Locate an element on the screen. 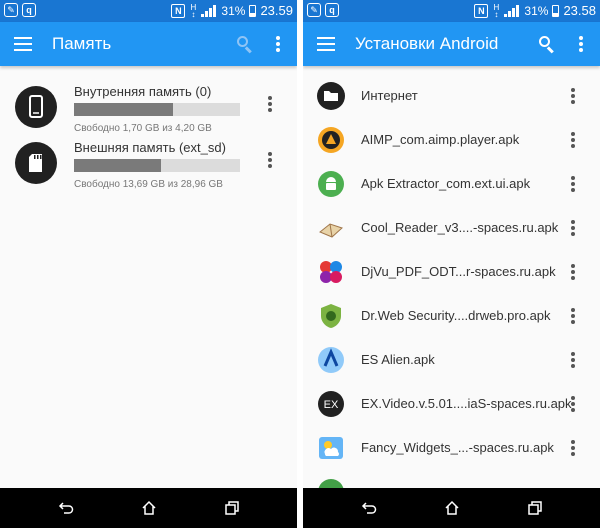 This screenshot has height=528, width=600. file-name: AIMP_com.aimp.player.apk is located at coordinates (440, 139).